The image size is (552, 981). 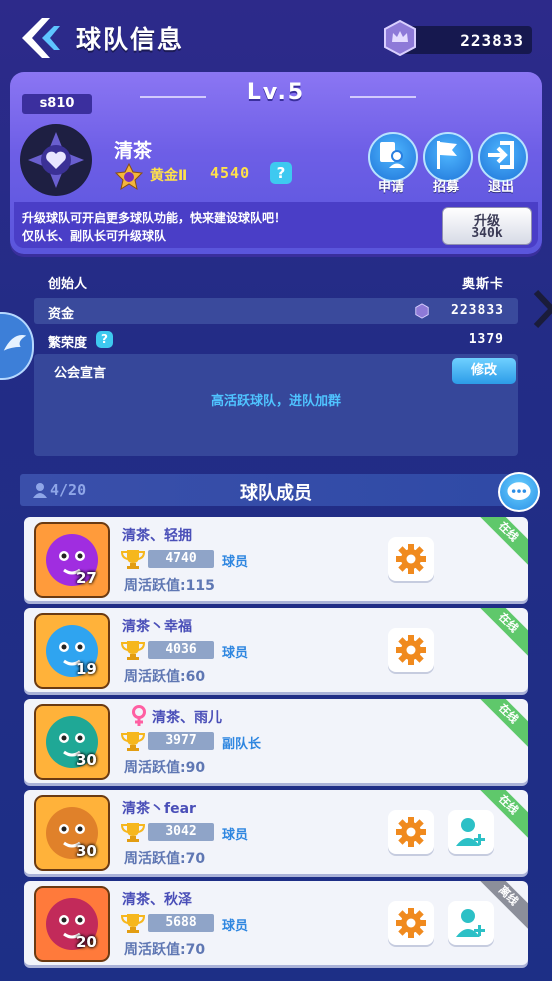 I want to click on member-score: 4036, so click(x=181, y=650).